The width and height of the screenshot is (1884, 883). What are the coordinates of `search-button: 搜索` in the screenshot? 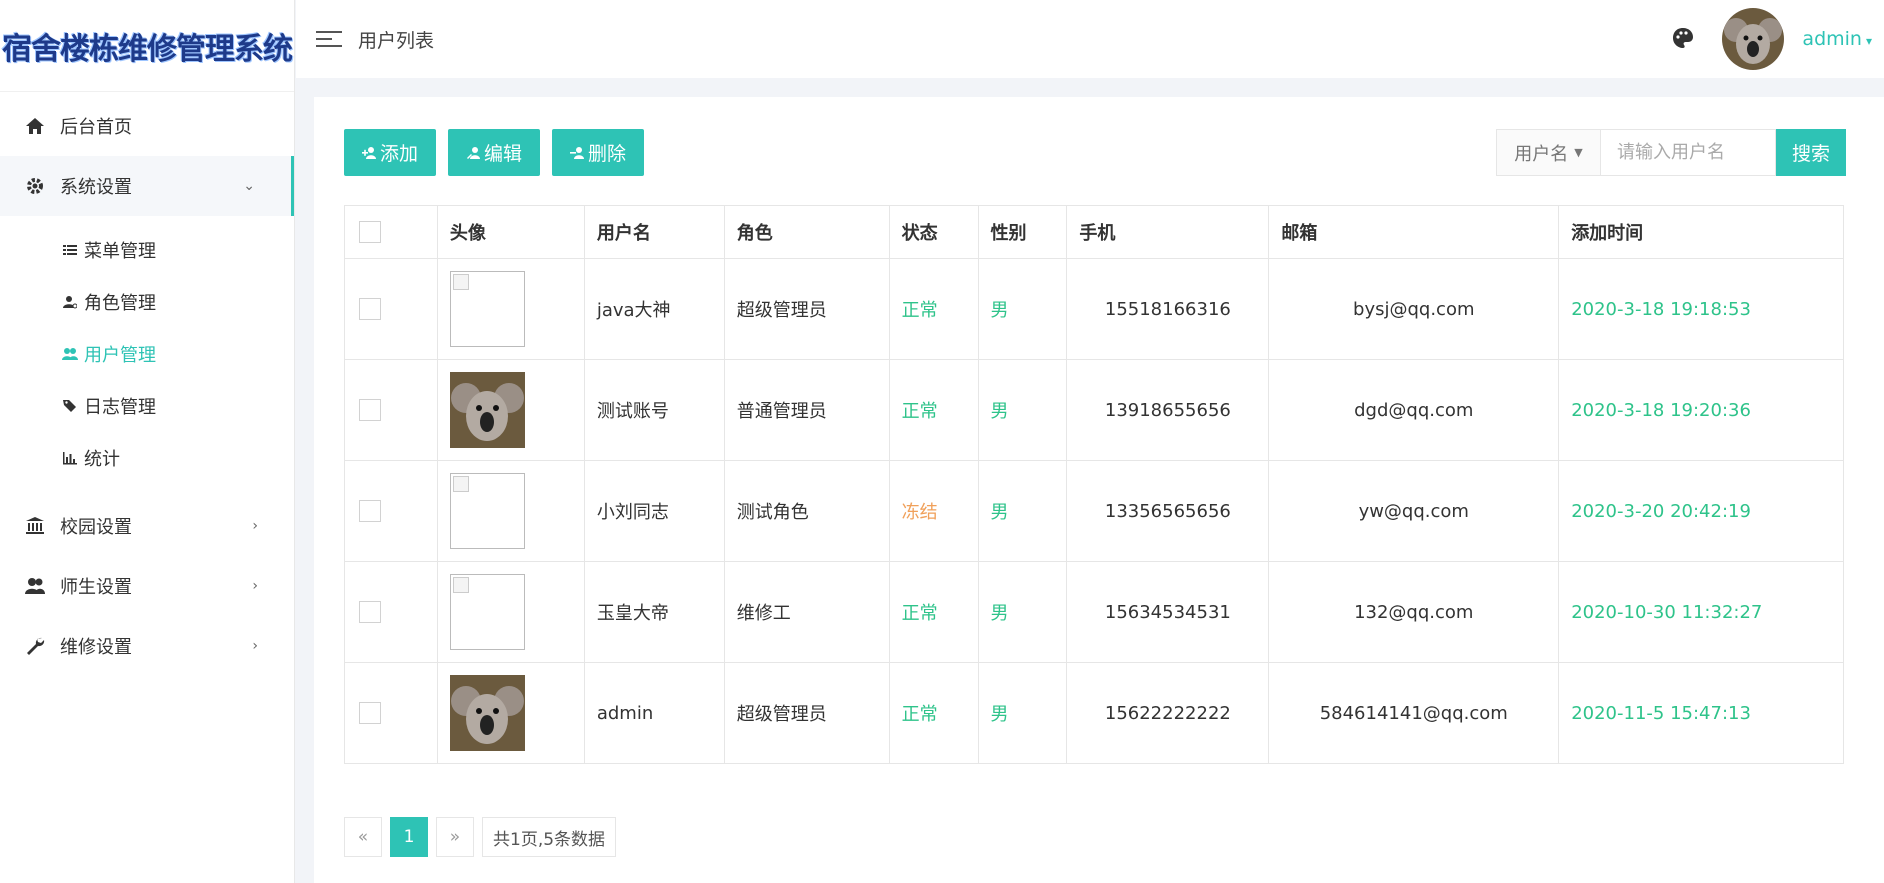 It's located at (1811, 152).